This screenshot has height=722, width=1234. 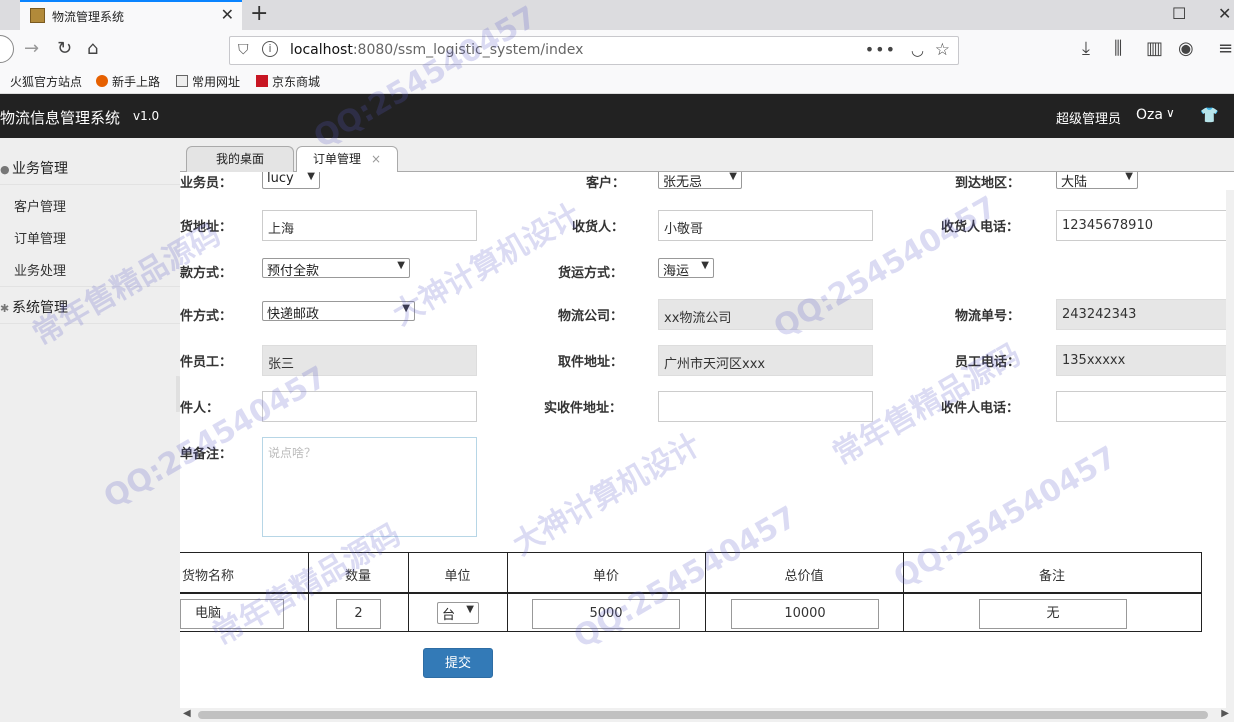 What do you see at coordinates (206, 454) in the screenshot?
I see `remark-label: 单备注：` at bounding box center [206, 454].